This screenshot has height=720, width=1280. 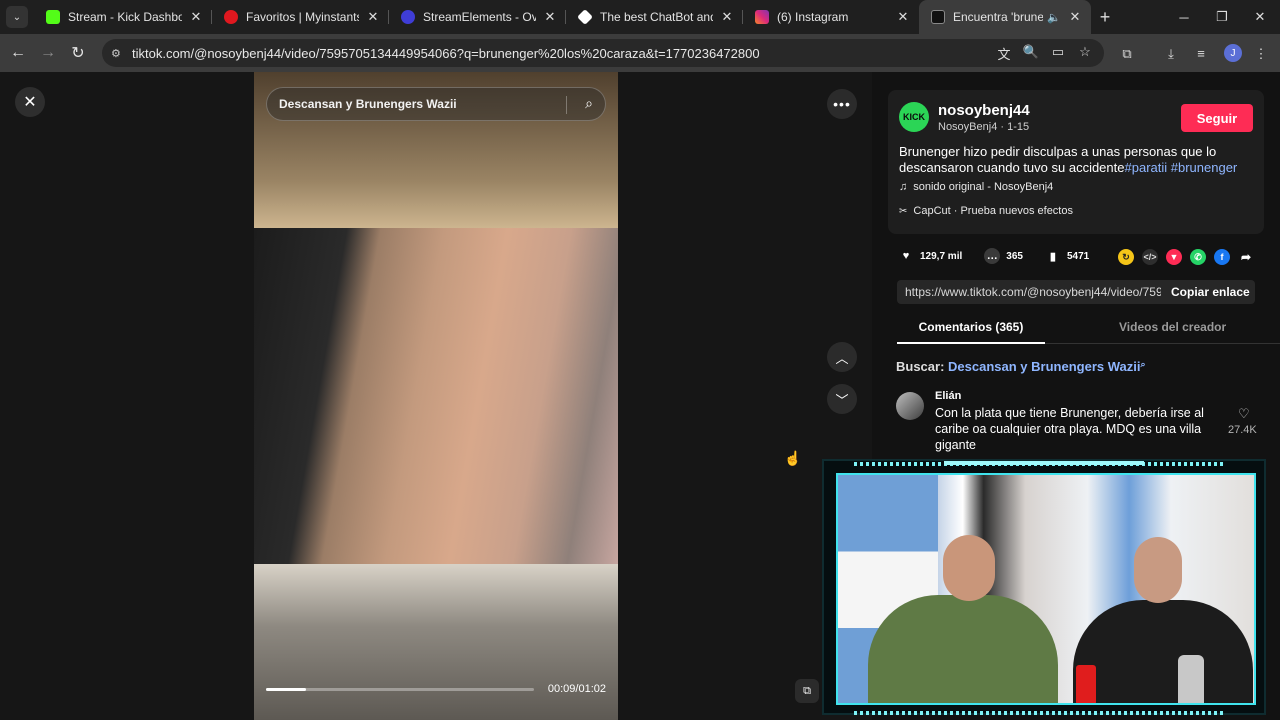 I want to click on more-options-button: •••, so click(x=842, y=104).